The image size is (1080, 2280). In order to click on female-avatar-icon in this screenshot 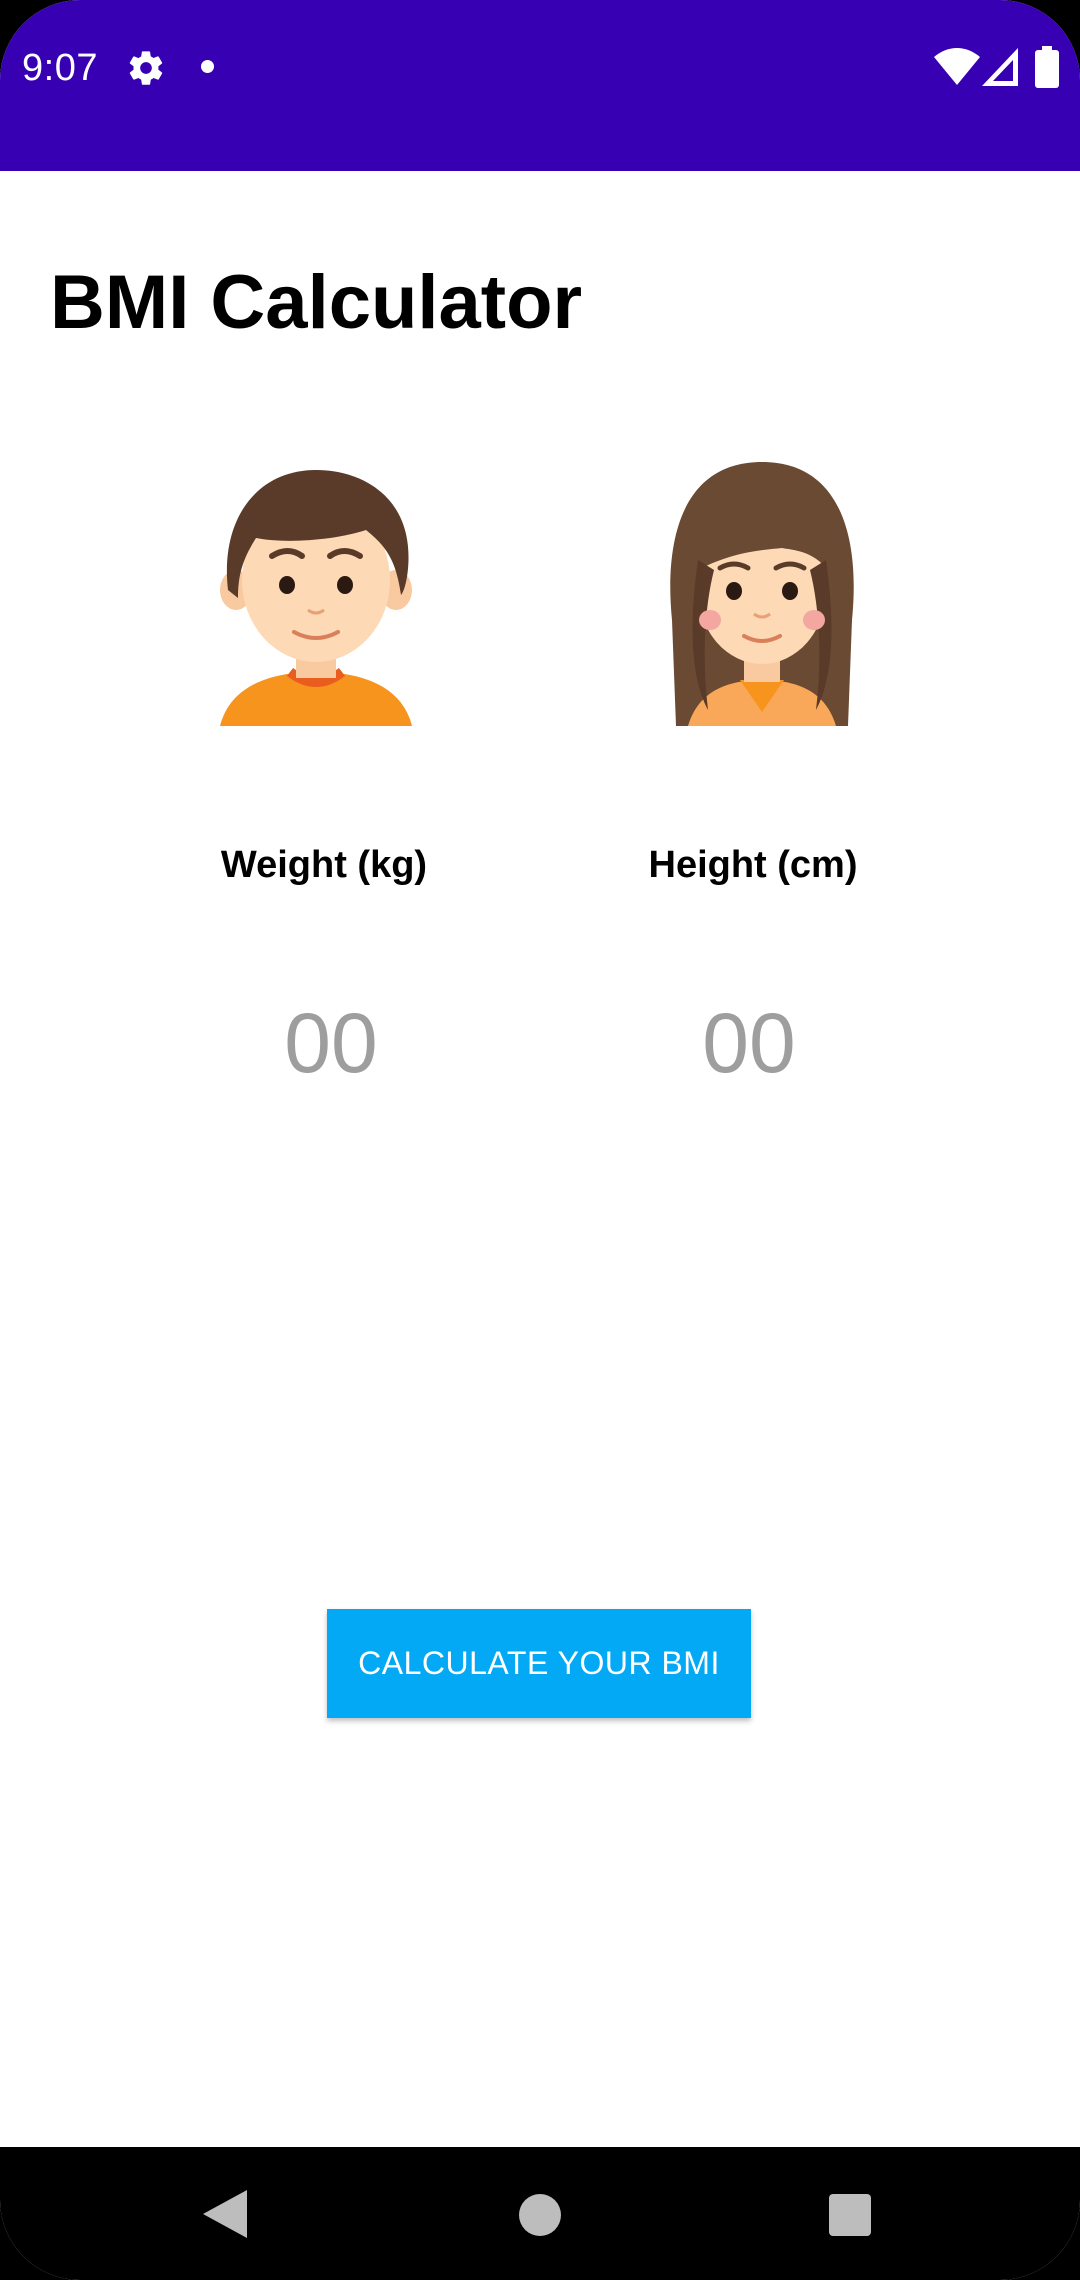, I will do `click(762, 594)`.